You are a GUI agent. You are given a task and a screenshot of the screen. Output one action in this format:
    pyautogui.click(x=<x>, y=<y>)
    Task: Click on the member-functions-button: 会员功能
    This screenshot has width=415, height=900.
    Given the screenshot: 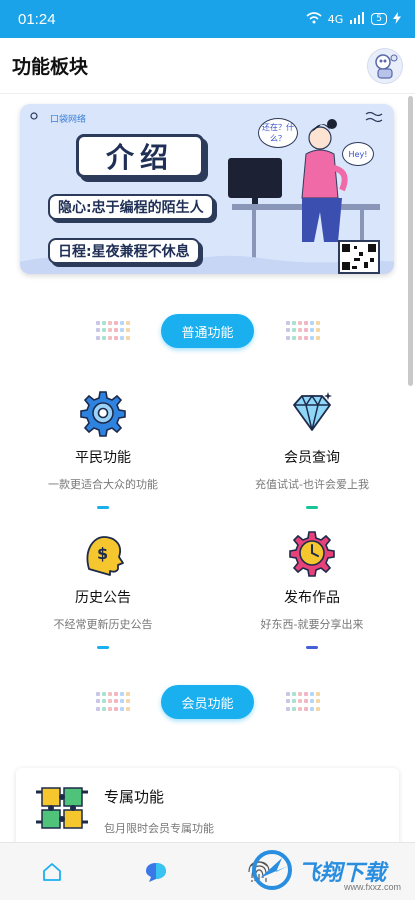 What is the action you would take?
    pyautogui.click(x=207, y=702)
    